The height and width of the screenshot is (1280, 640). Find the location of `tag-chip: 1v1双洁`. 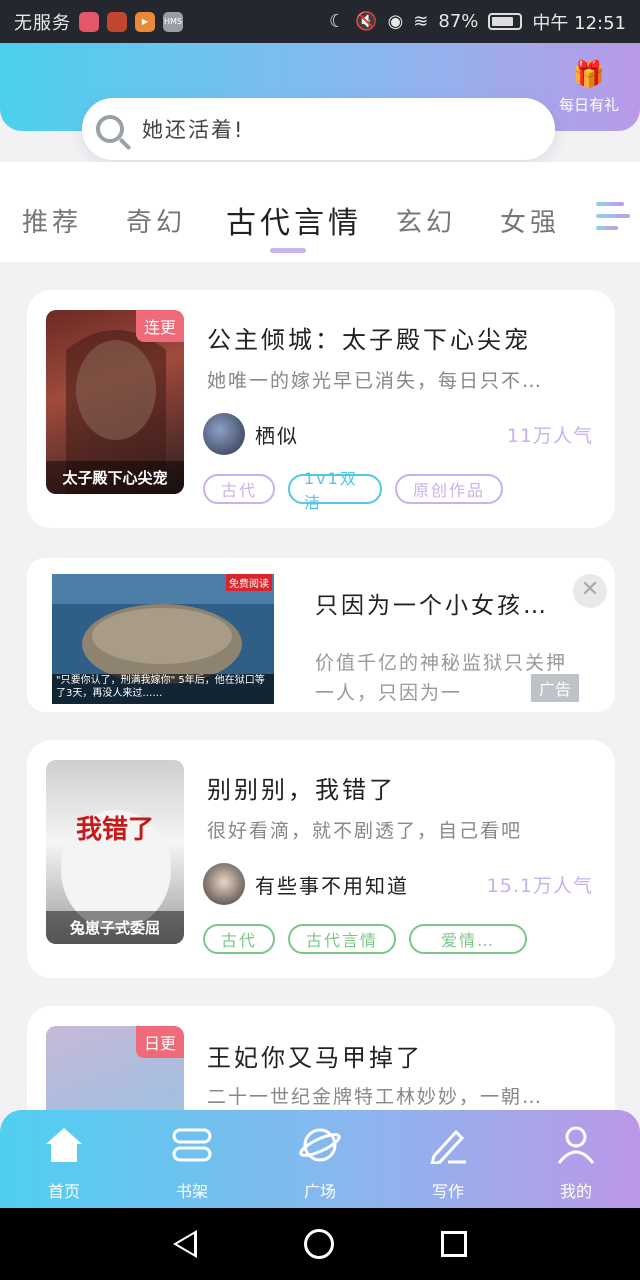

tag-chip: 1v1双洁 is located at coordinates (335, 490).